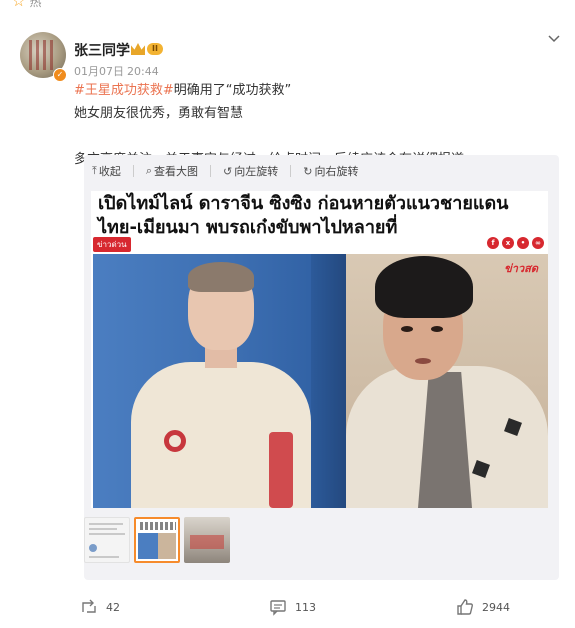  I want to click on rotate-left-icon: ↺, so click(228, 171).